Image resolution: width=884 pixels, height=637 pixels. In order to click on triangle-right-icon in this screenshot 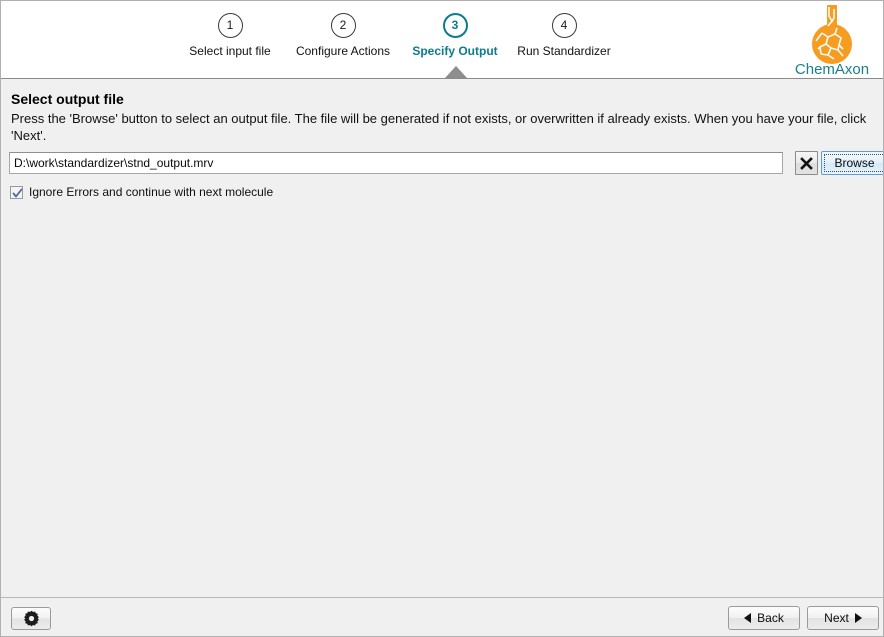, I will do `click(858, 618)`.